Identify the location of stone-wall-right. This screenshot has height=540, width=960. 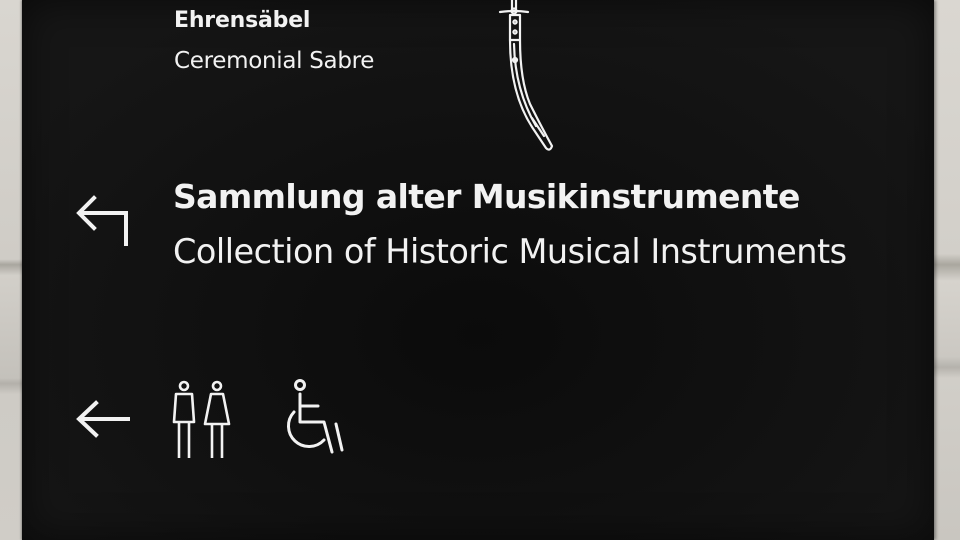
(946, 270).